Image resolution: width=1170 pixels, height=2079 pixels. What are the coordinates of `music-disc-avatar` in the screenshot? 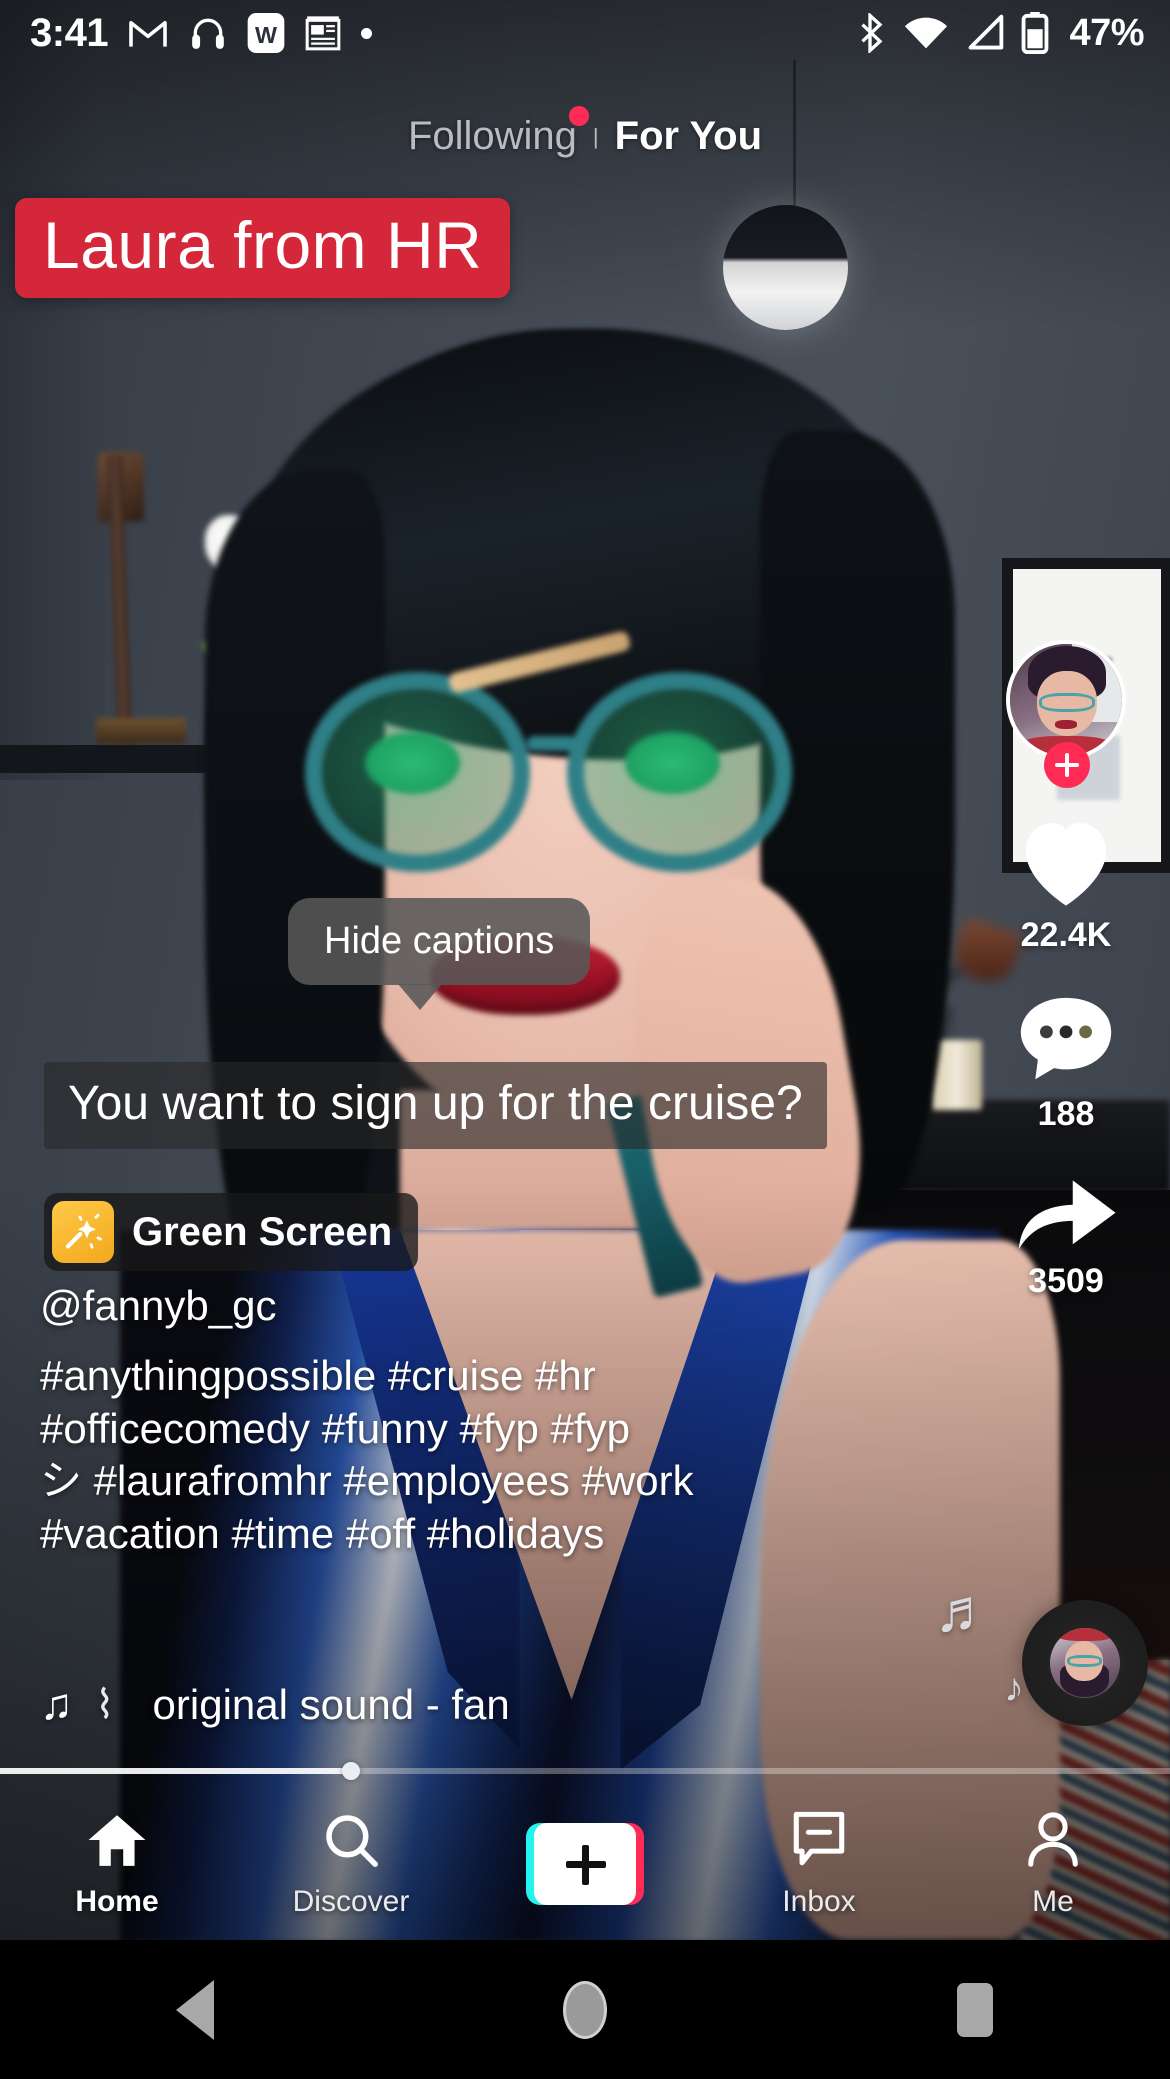 It's located at (1085, 1663).